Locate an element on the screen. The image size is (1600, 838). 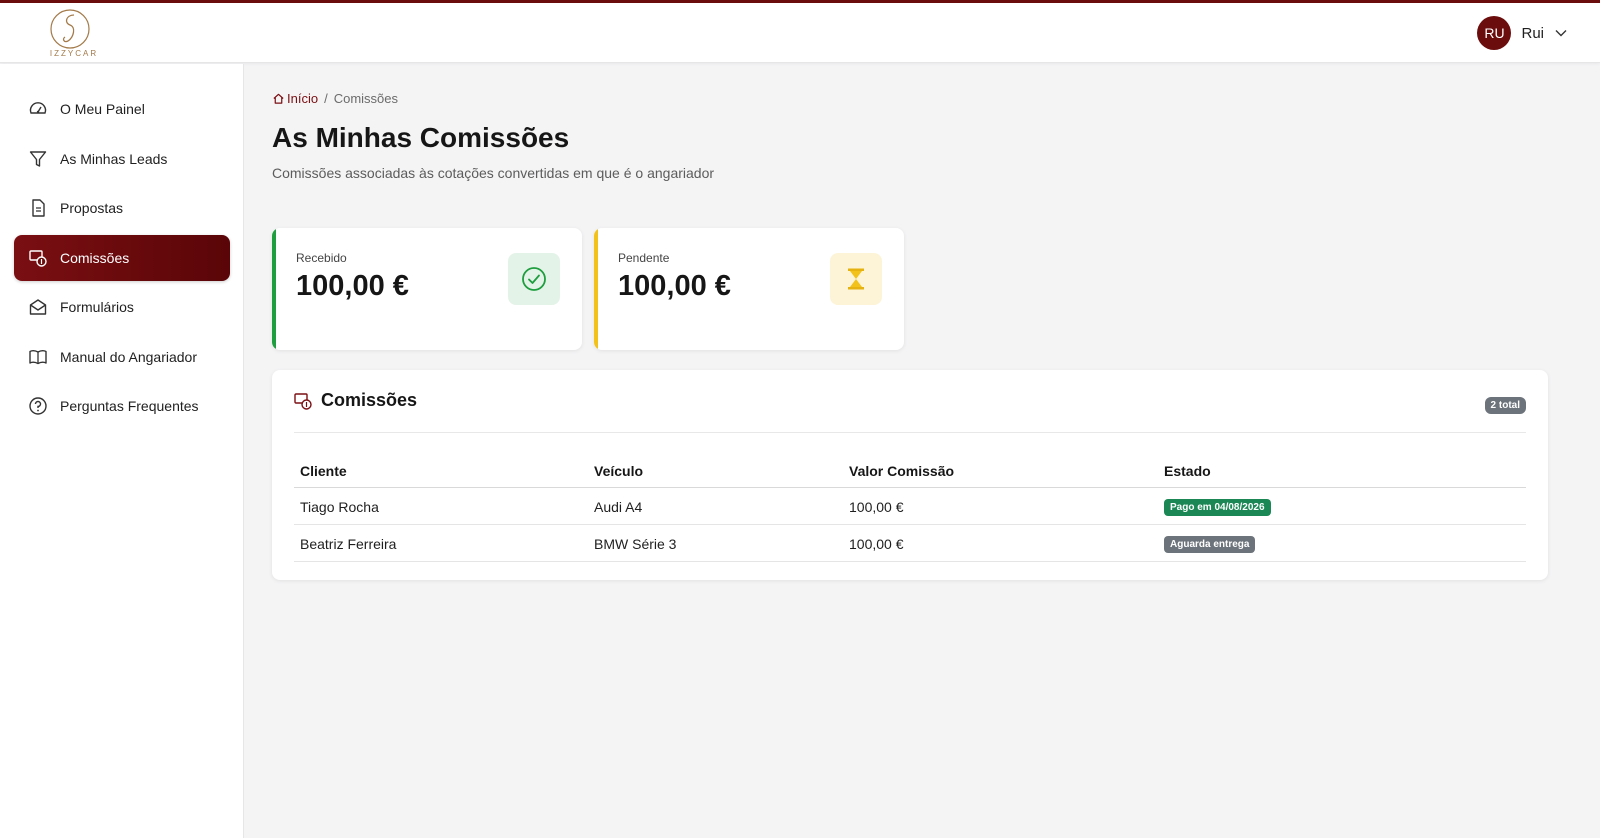
logo-mark-icon is located at coordinates (70, 29).